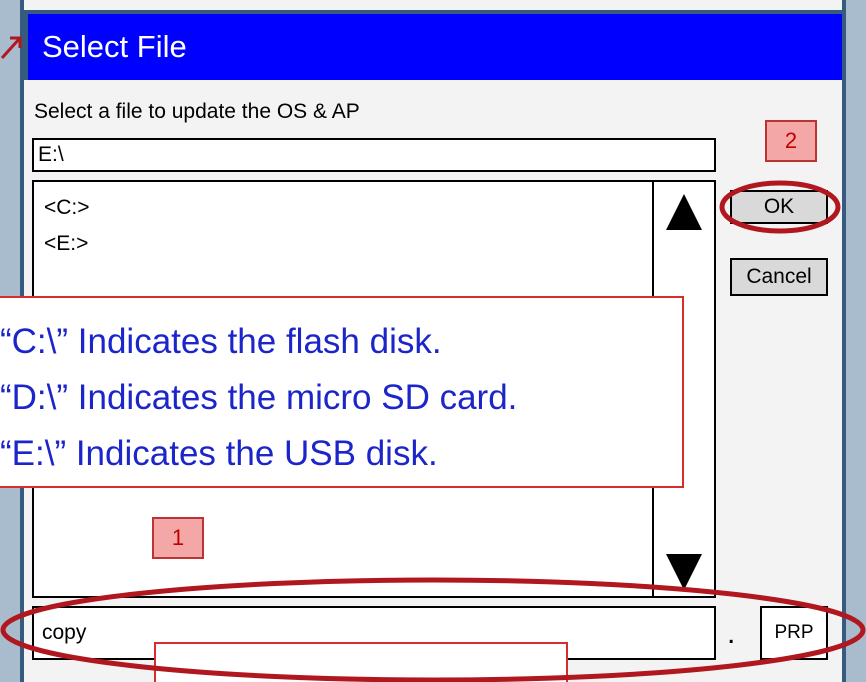  What do you see at coordinates (67, 208) in the screenshot?
I see `list-item: <C:>` at bounding box center [67, 208].